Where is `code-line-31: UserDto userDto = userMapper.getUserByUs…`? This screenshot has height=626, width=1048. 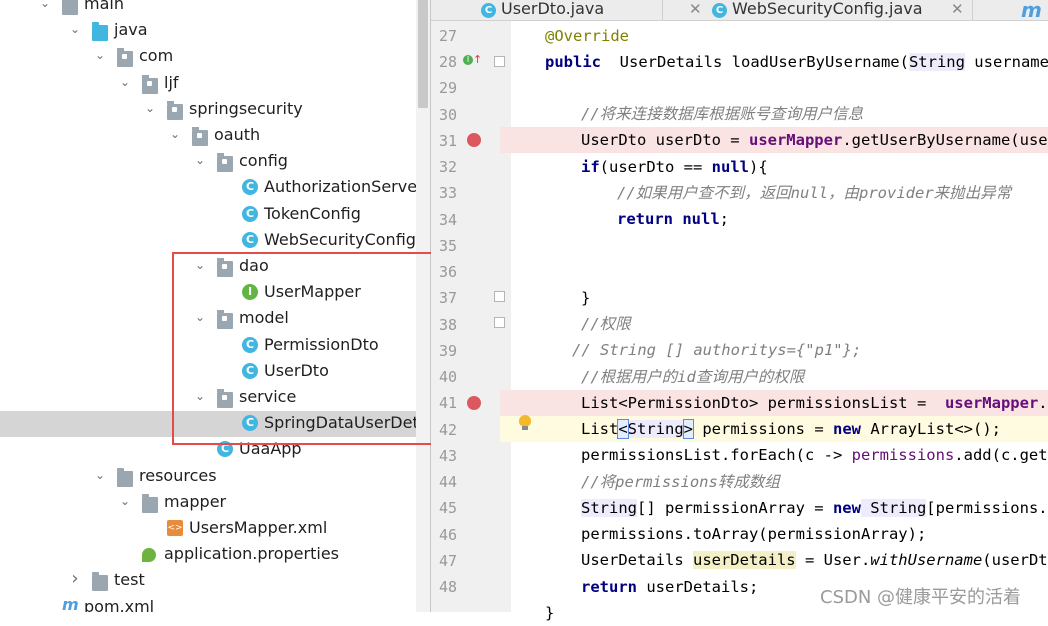 code-line-31: UserDto userDto = userMapper.getUserByUs… is located at coordinates (814, 140).